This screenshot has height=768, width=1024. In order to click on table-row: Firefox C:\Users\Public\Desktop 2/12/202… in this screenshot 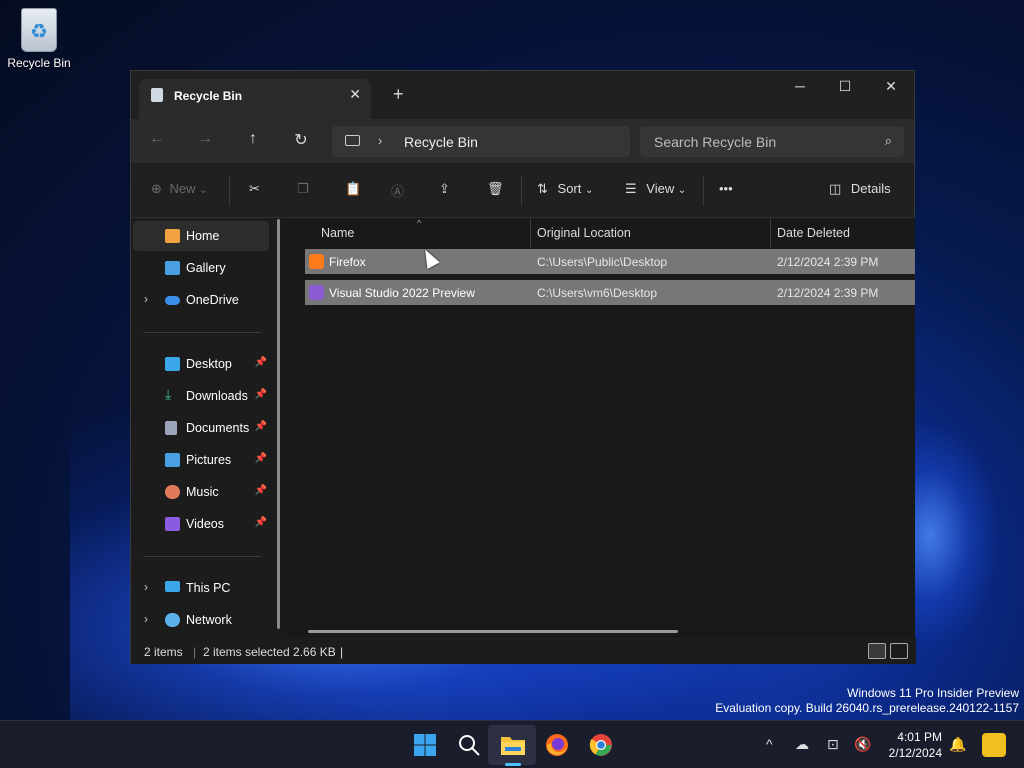, I will do `click(610, 261)`.